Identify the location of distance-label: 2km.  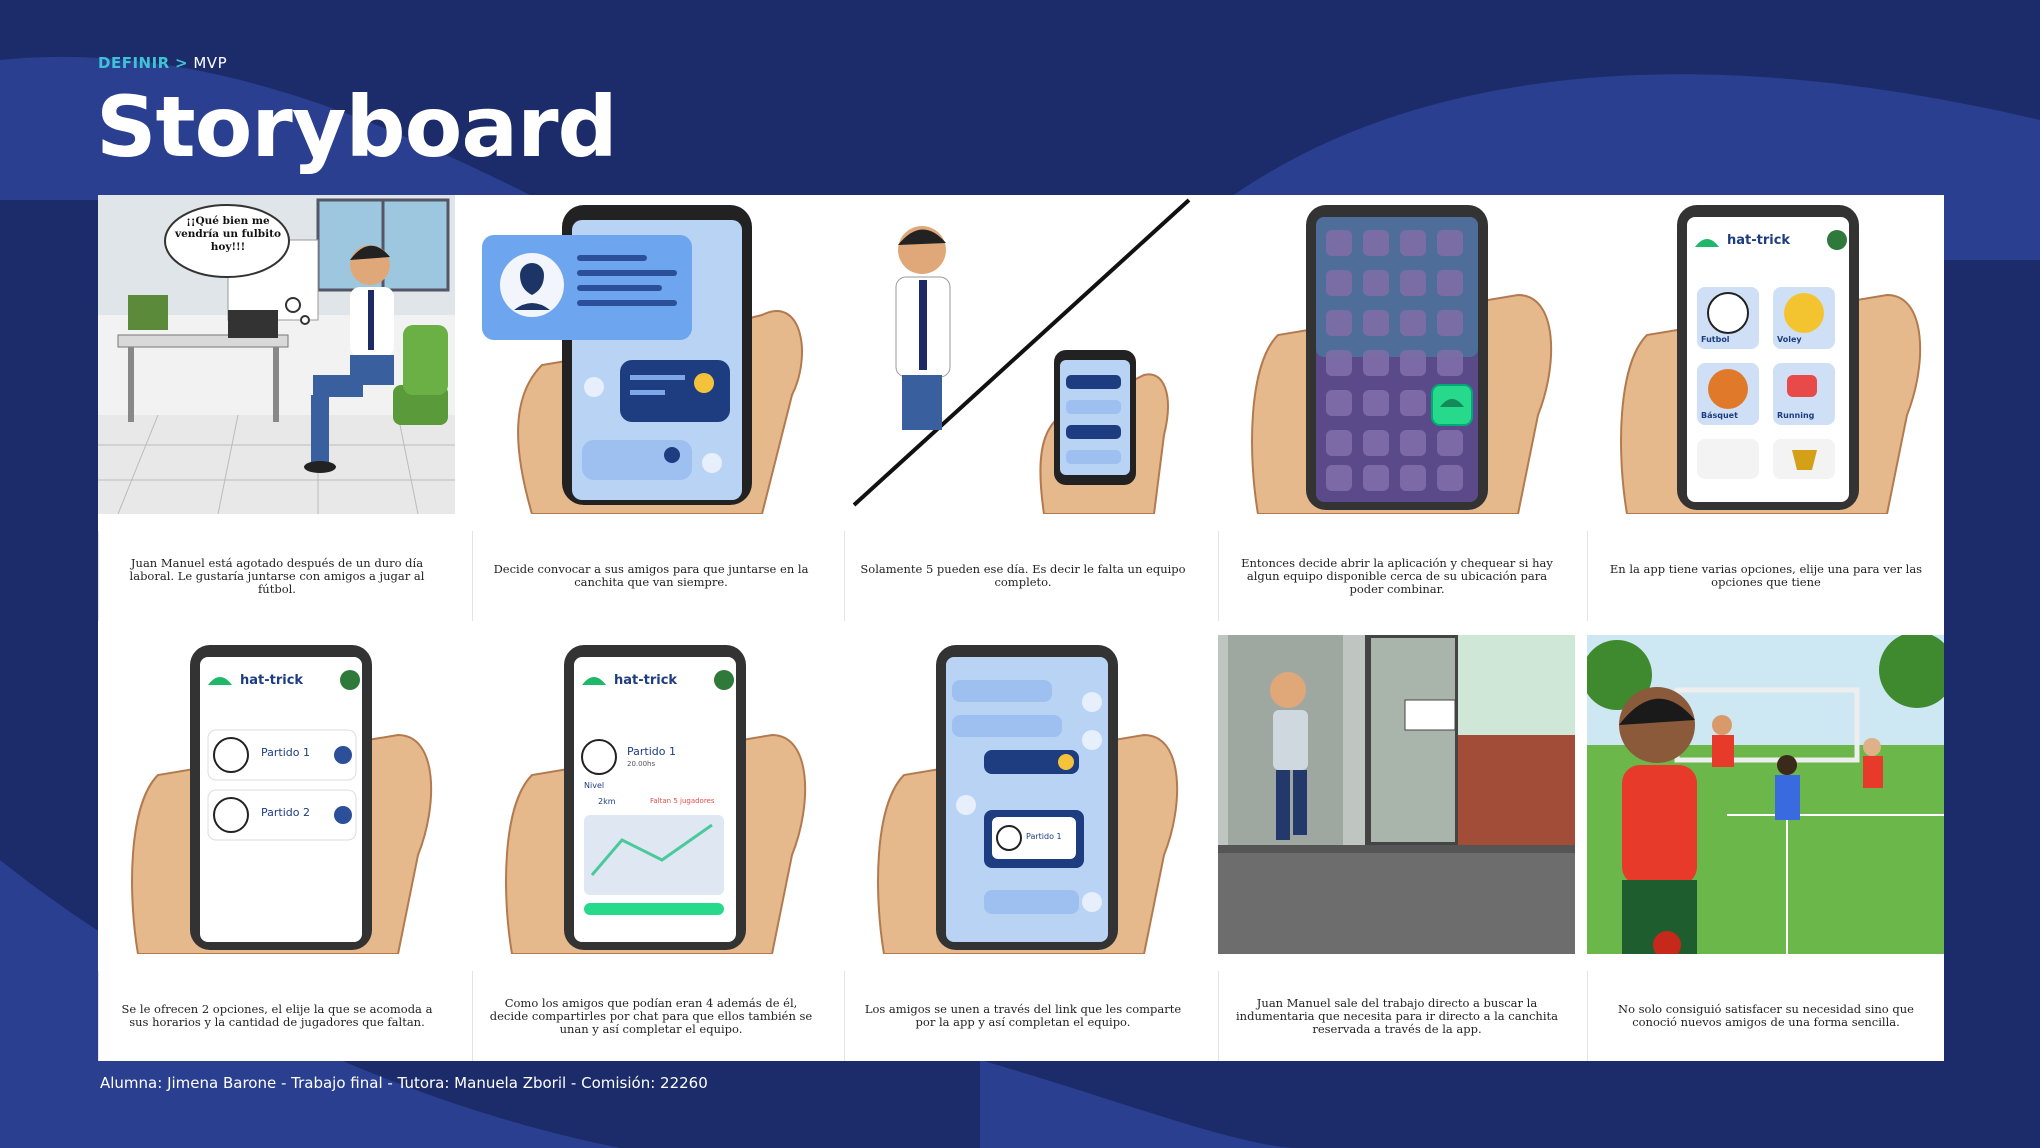
(607, 801).